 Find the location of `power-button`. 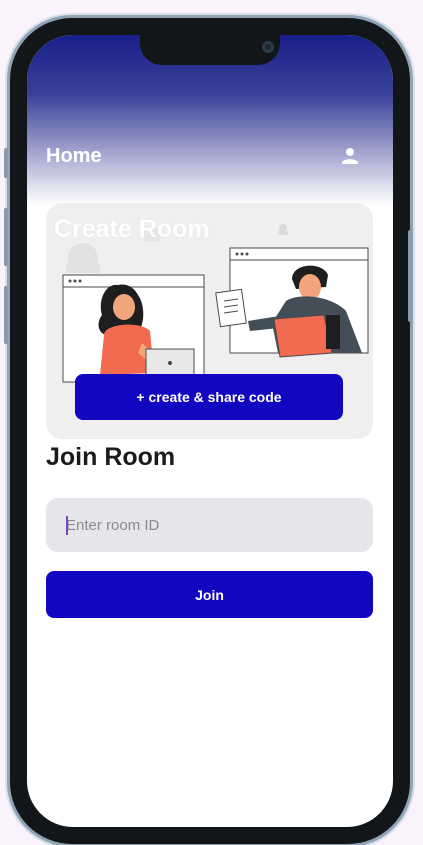

power-button is located at coordinates (410, 276).